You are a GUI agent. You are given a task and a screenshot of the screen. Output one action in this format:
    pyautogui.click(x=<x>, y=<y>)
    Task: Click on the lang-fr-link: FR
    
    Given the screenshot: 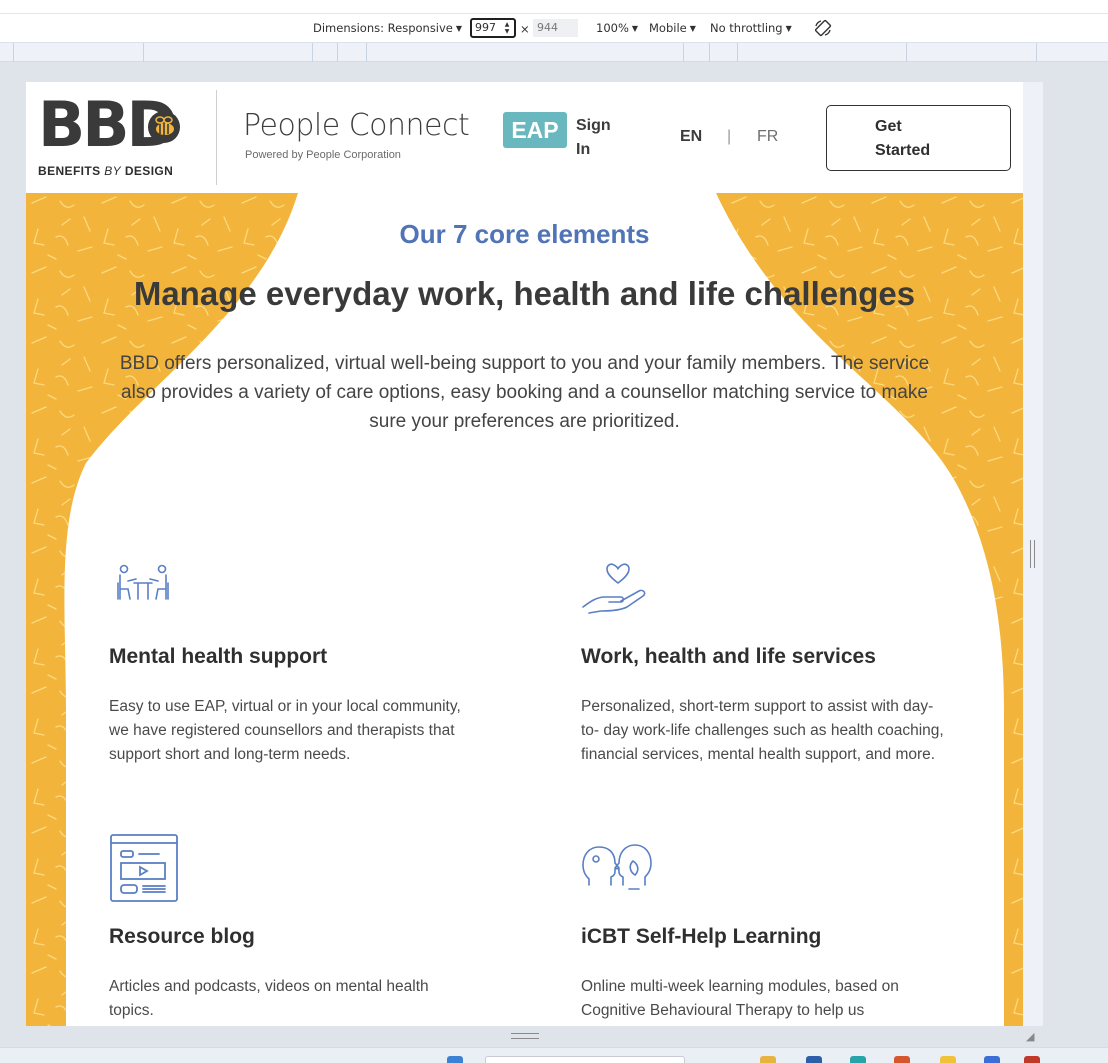 What is the action you would take?
    pyautogui.click(x=767, y=137)
    